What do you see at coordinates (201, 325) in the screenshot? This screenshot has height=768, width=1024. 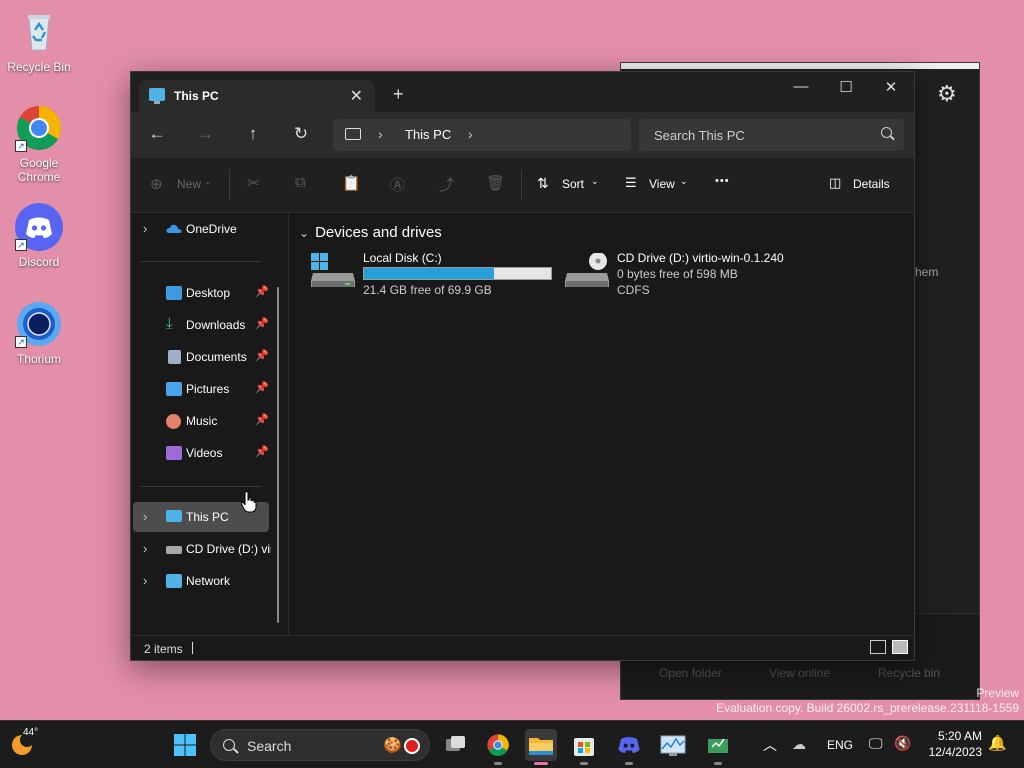 I see `sidebar-item-downloads: ⤓ Downloads 📌` at bounding box center [201, 325].